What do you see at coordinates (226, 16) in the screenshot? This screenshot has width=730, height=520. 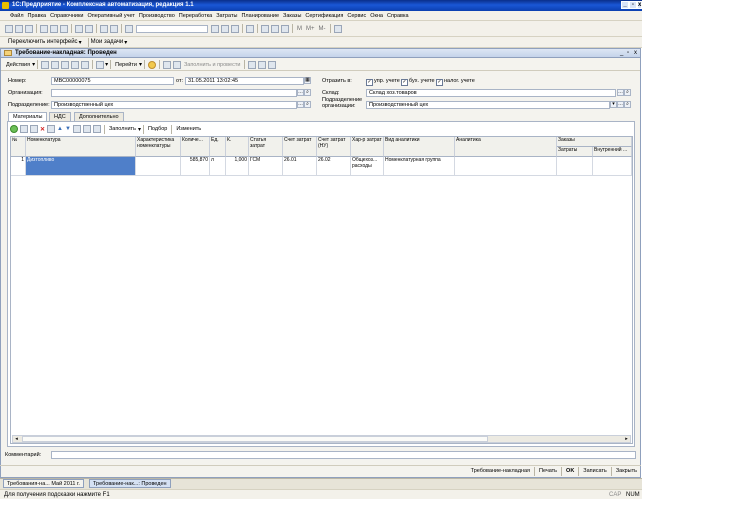 I see `menu-costs: Затраты` at bounding box center [226, 16].